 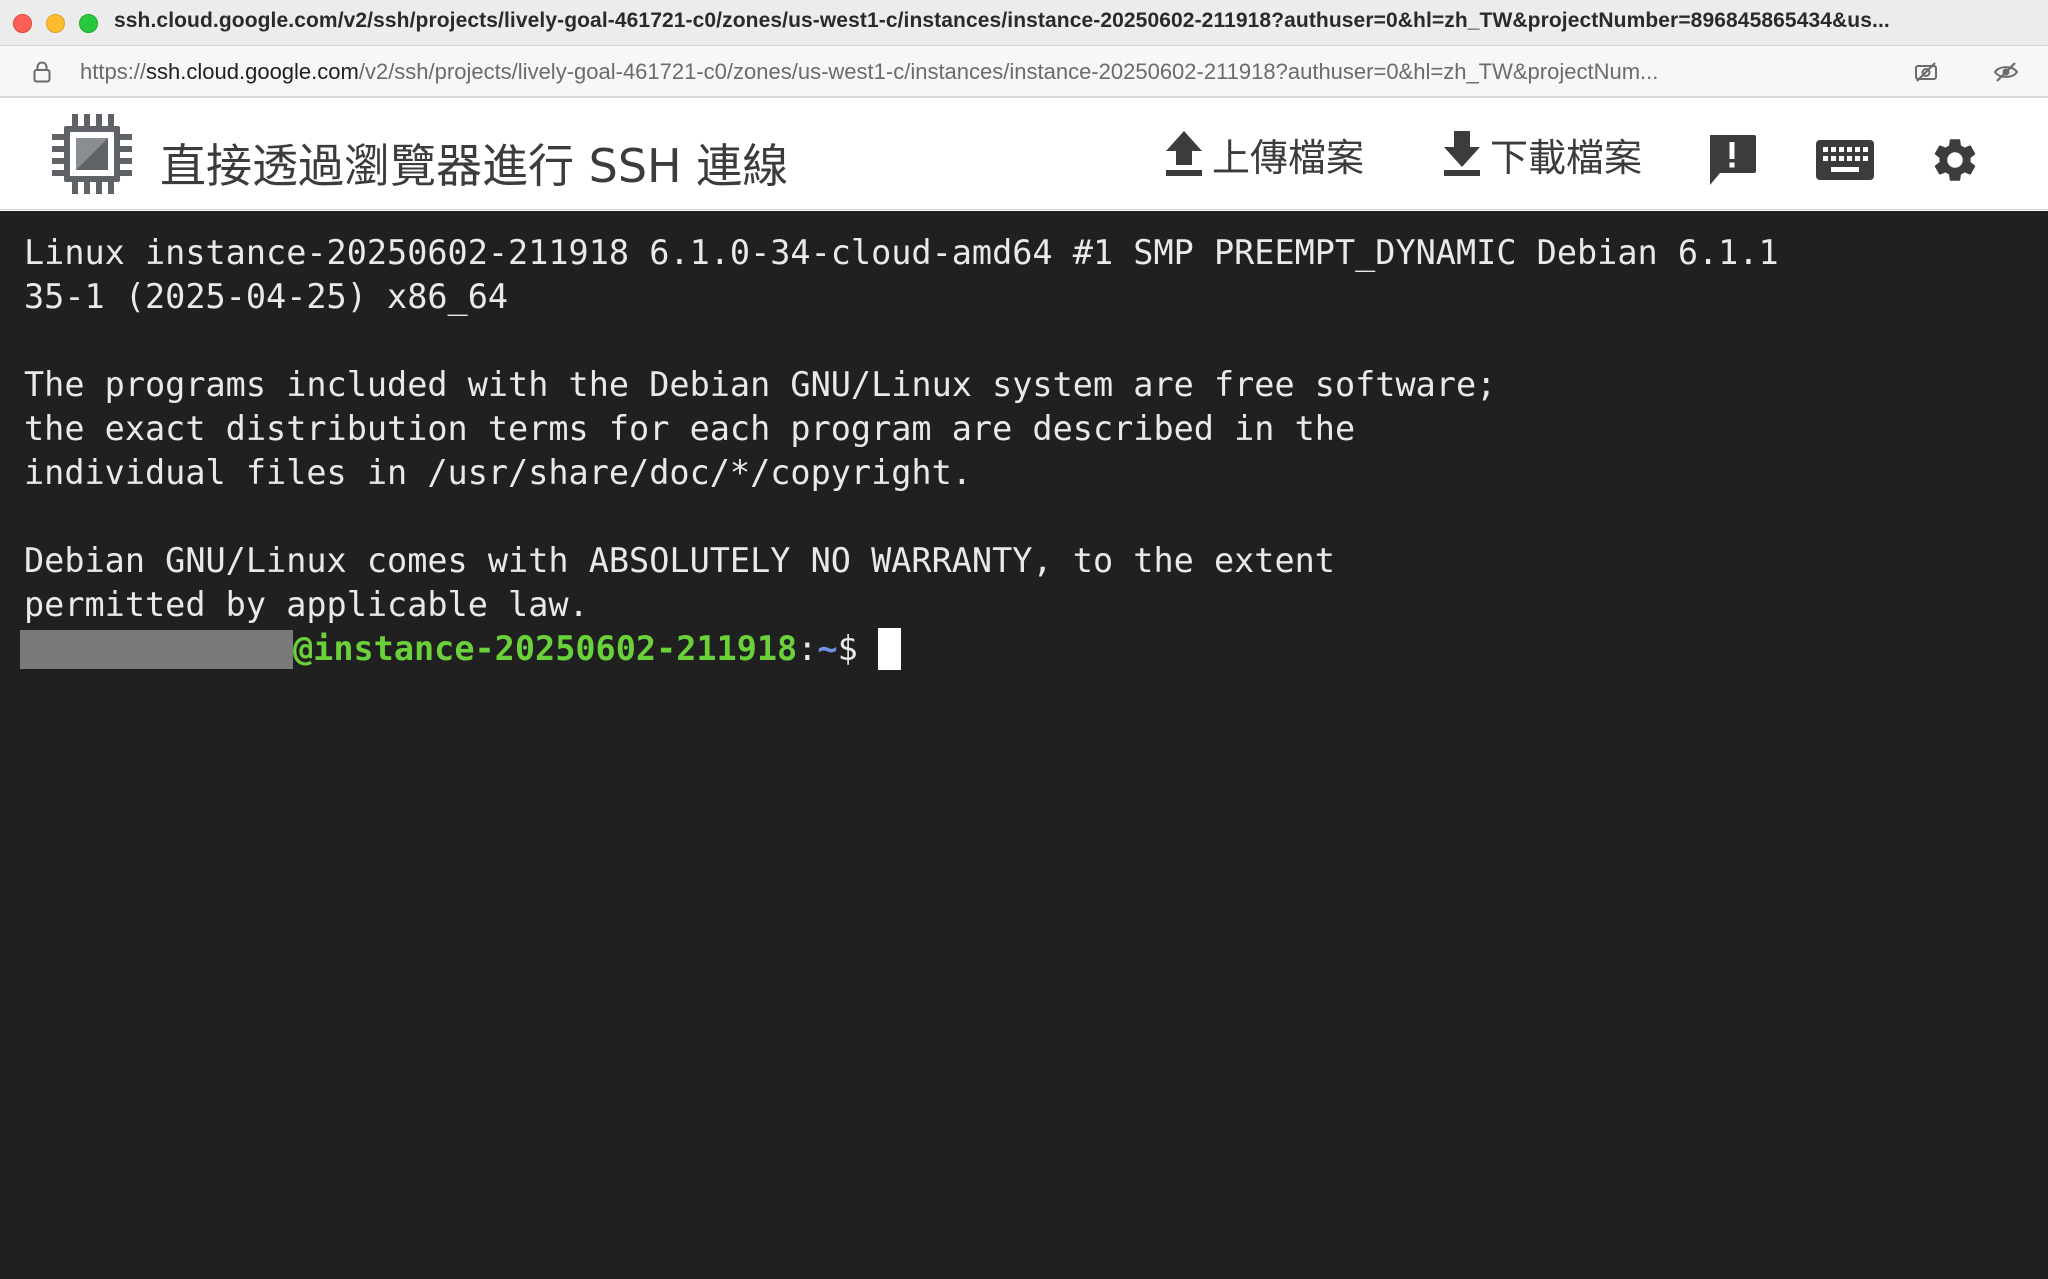 I want to click on minimize-window-button, so click(x=55, y=23).